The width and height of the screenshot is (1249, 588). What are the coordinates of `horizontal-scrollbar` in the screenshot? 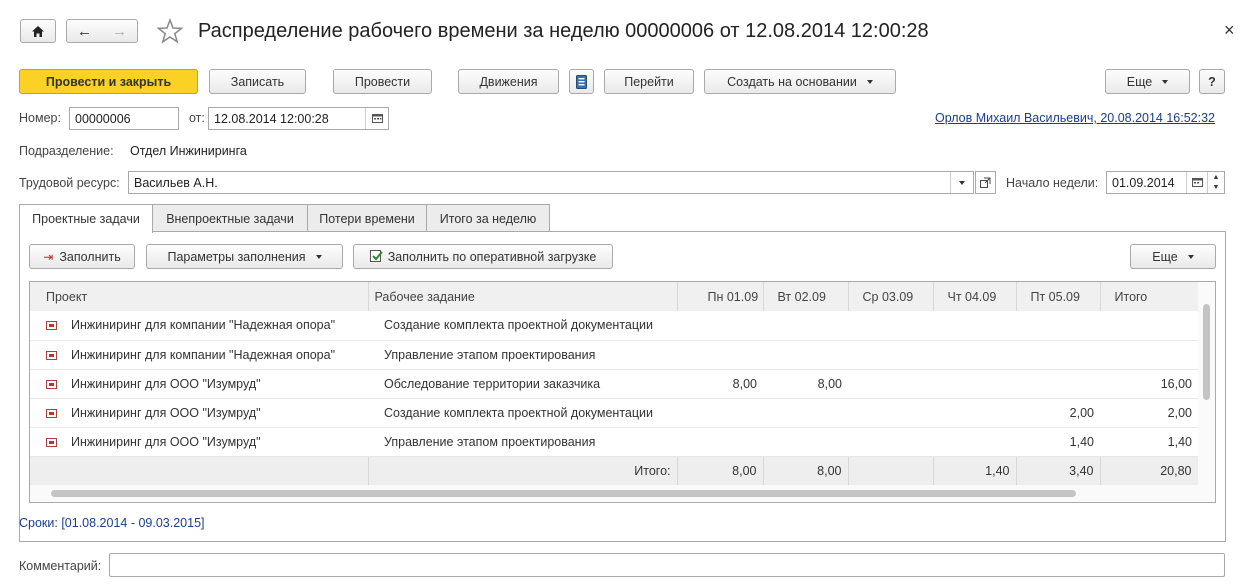 It's located at (622, 493).